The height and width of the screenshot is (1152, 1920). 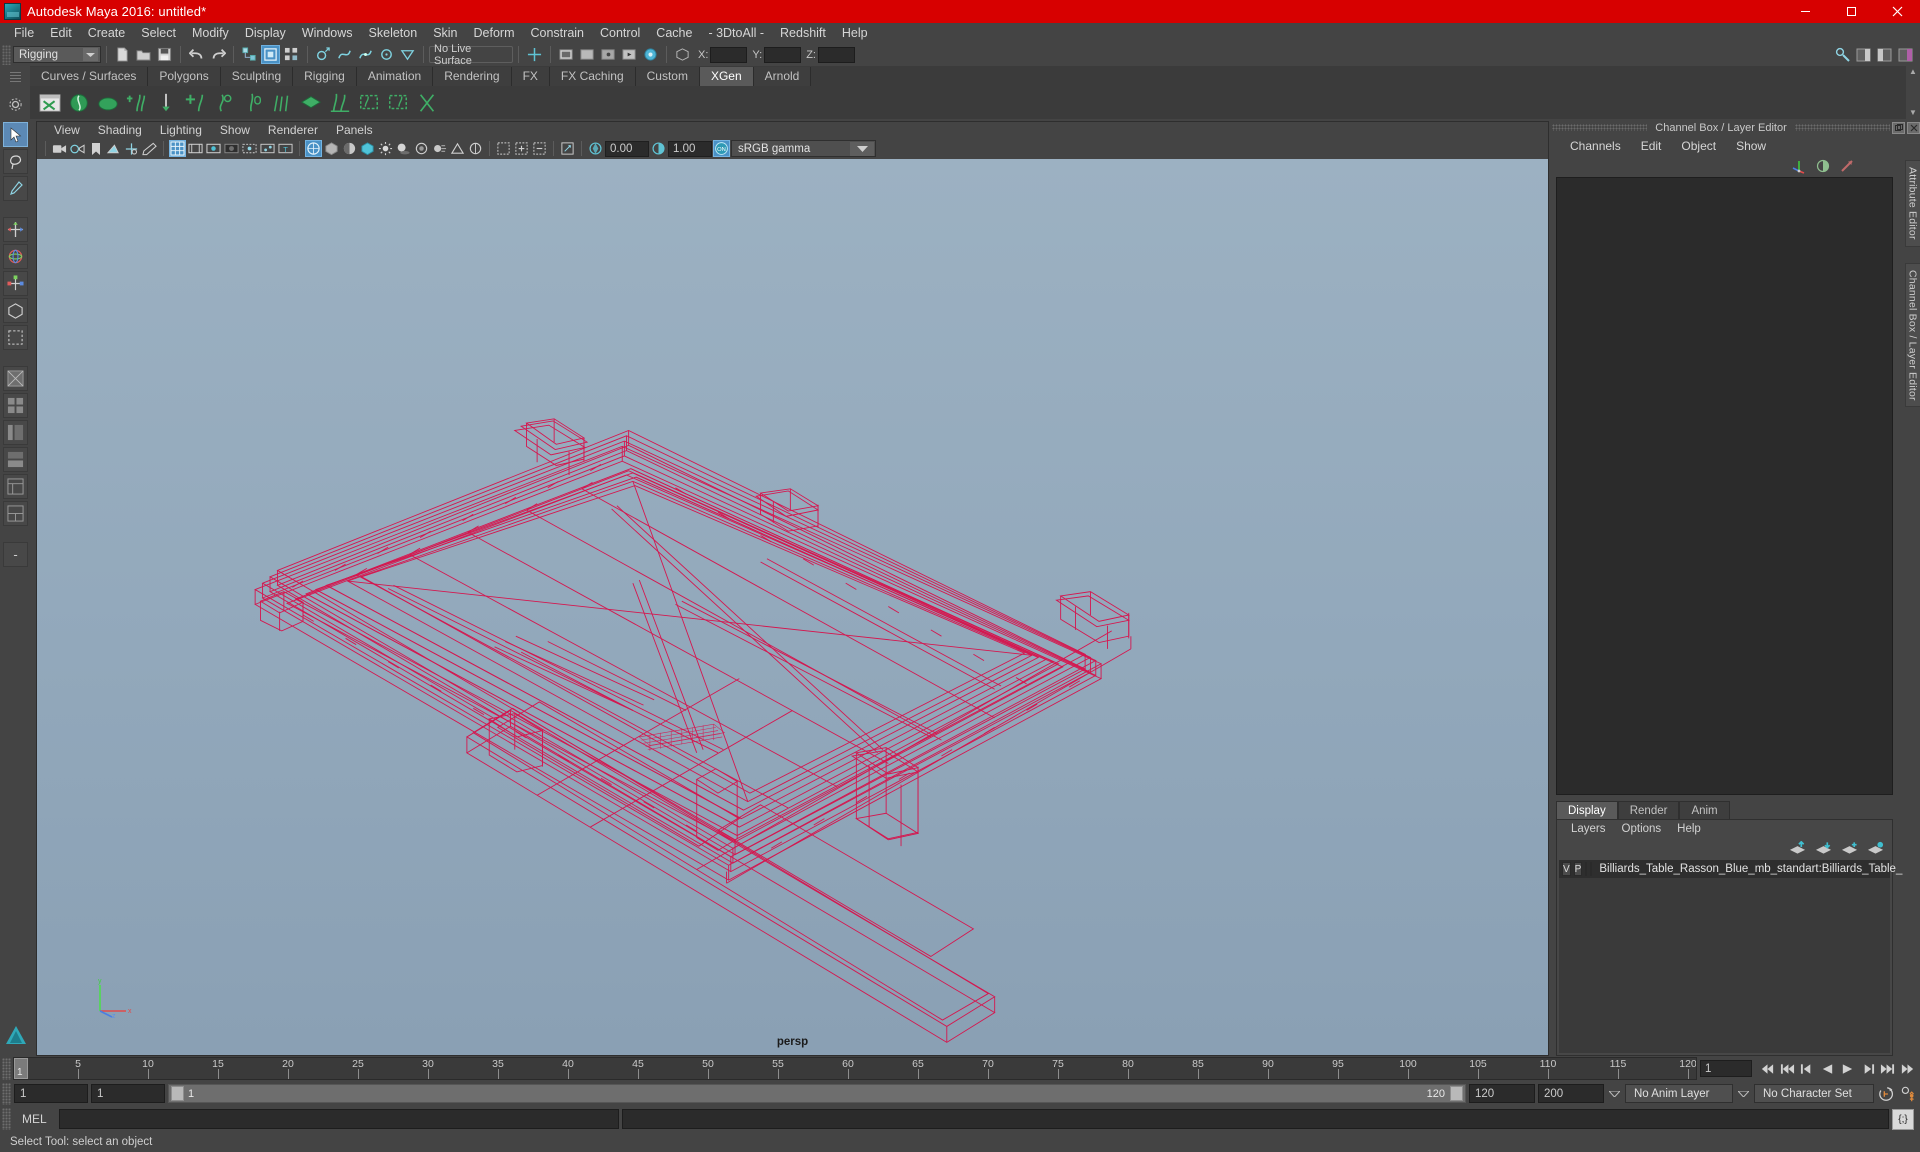 I want to click on transform-xyz-icon, so click(x=682, y=54).